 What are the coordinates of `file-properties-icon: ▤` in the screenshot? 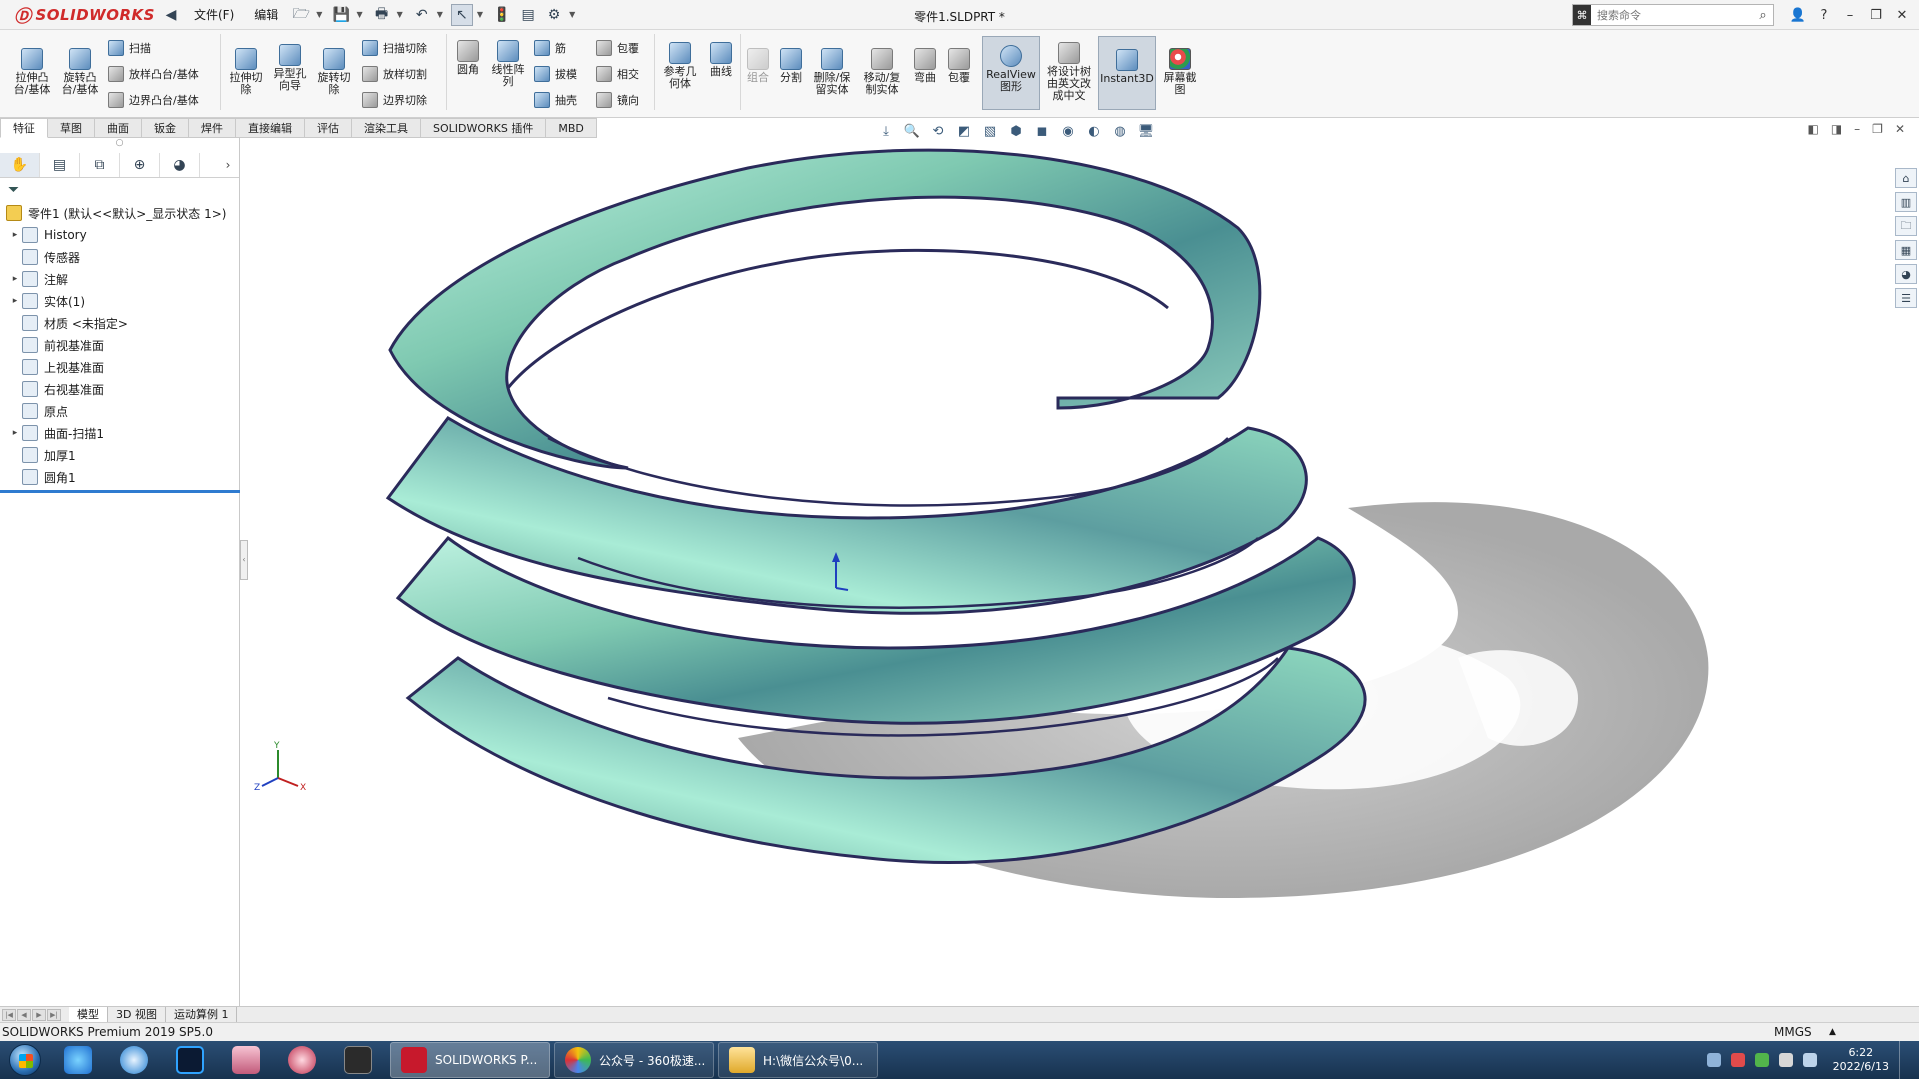 It's located at (528, 15).